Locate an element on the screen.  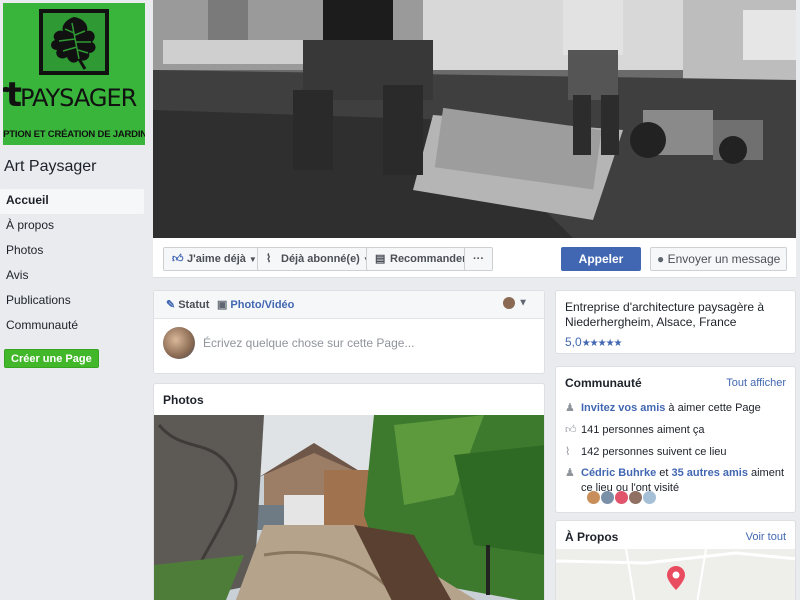
call-button: Appeler is located at coordinates (601, 259).